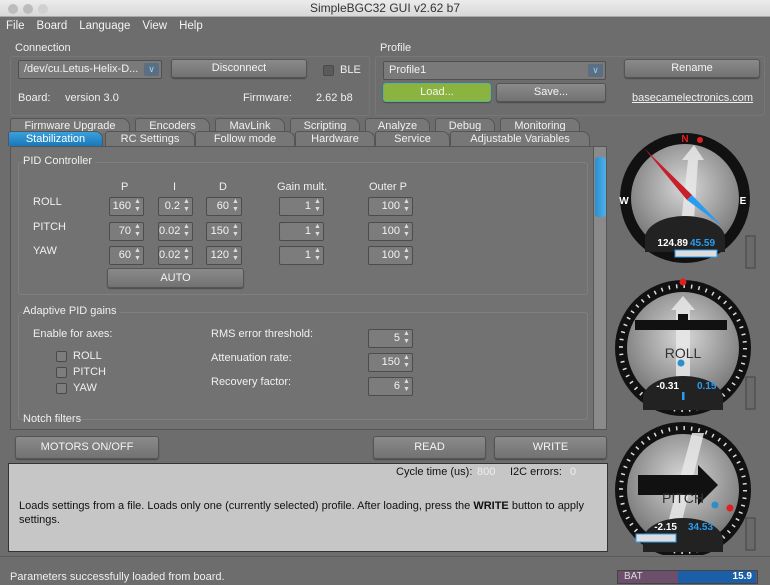  What do you see at coordinates (61, 356) in the screenshot?
I see `roll-checkbox` at bounding box center [61, 356].